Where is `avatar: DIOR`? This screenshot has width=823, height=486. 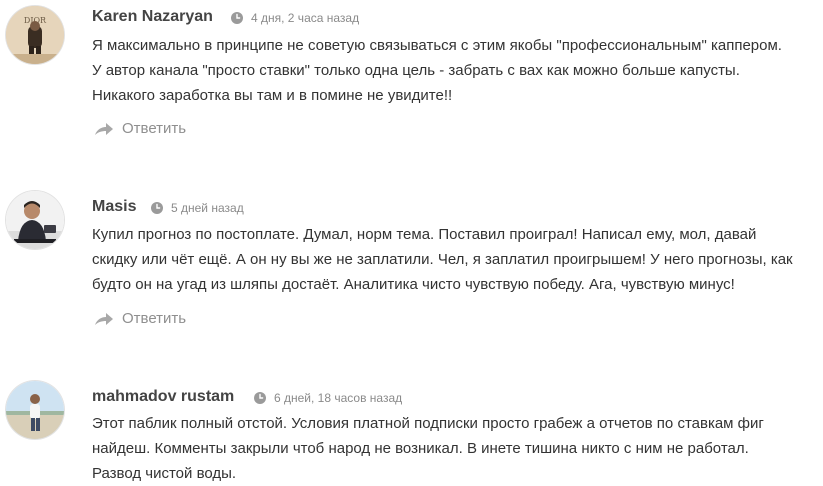 avatar: DIOR is located at coordinates (35, 35).